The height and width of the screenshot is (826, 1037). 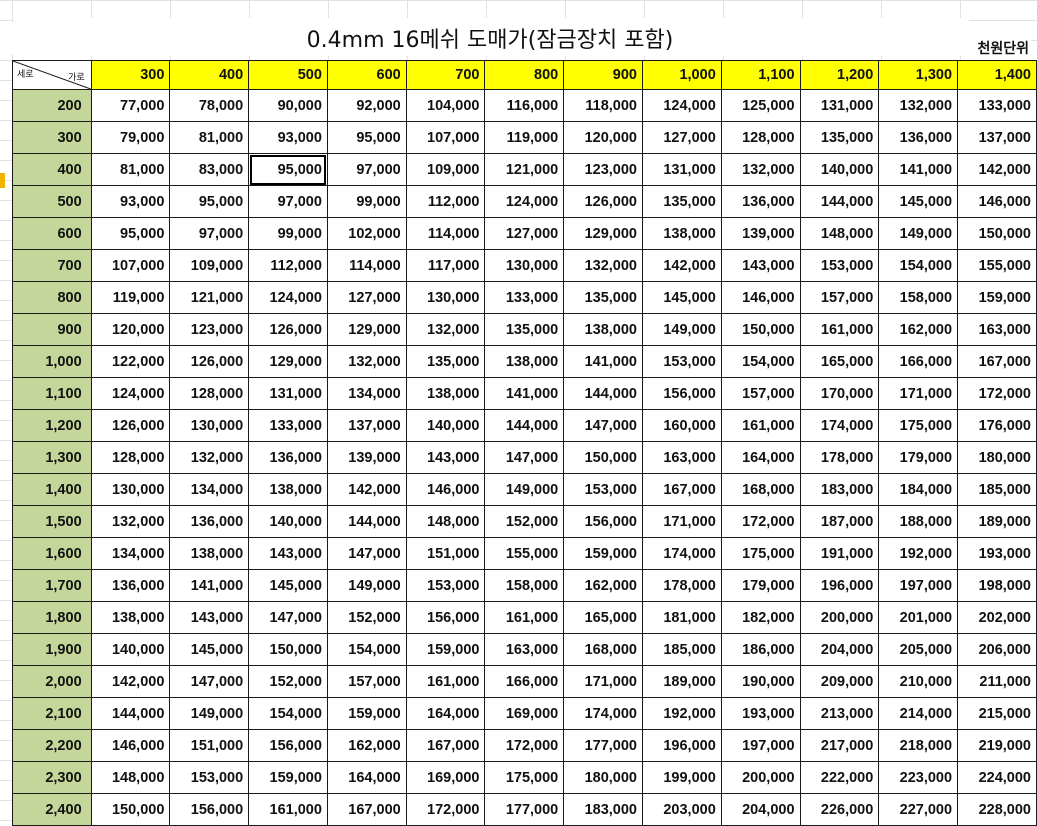 I want to click on price-cell: 152,000, so click(x=524, y=521).